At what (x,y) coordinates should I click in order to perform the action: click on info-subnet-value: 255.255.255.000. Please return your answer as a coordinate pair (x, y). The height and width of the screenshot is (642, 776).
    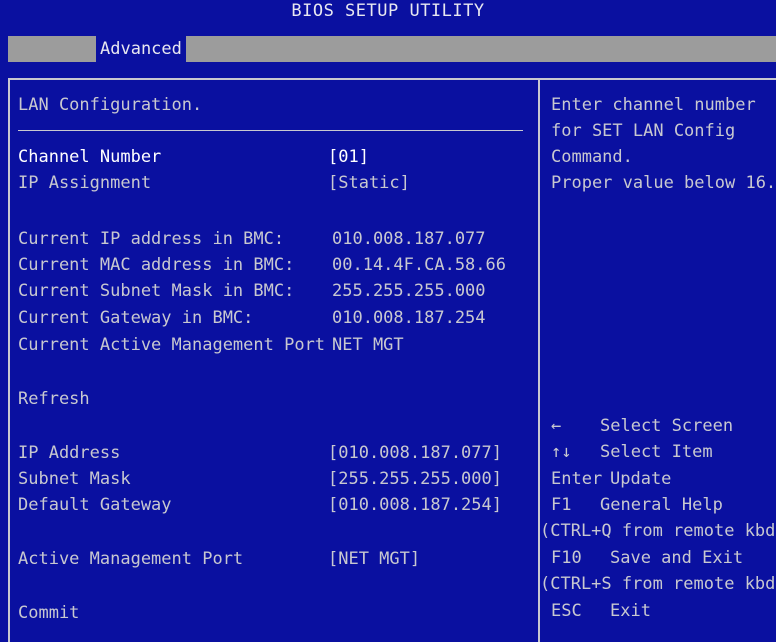
    Looking at the image, I should click on (409, 291).